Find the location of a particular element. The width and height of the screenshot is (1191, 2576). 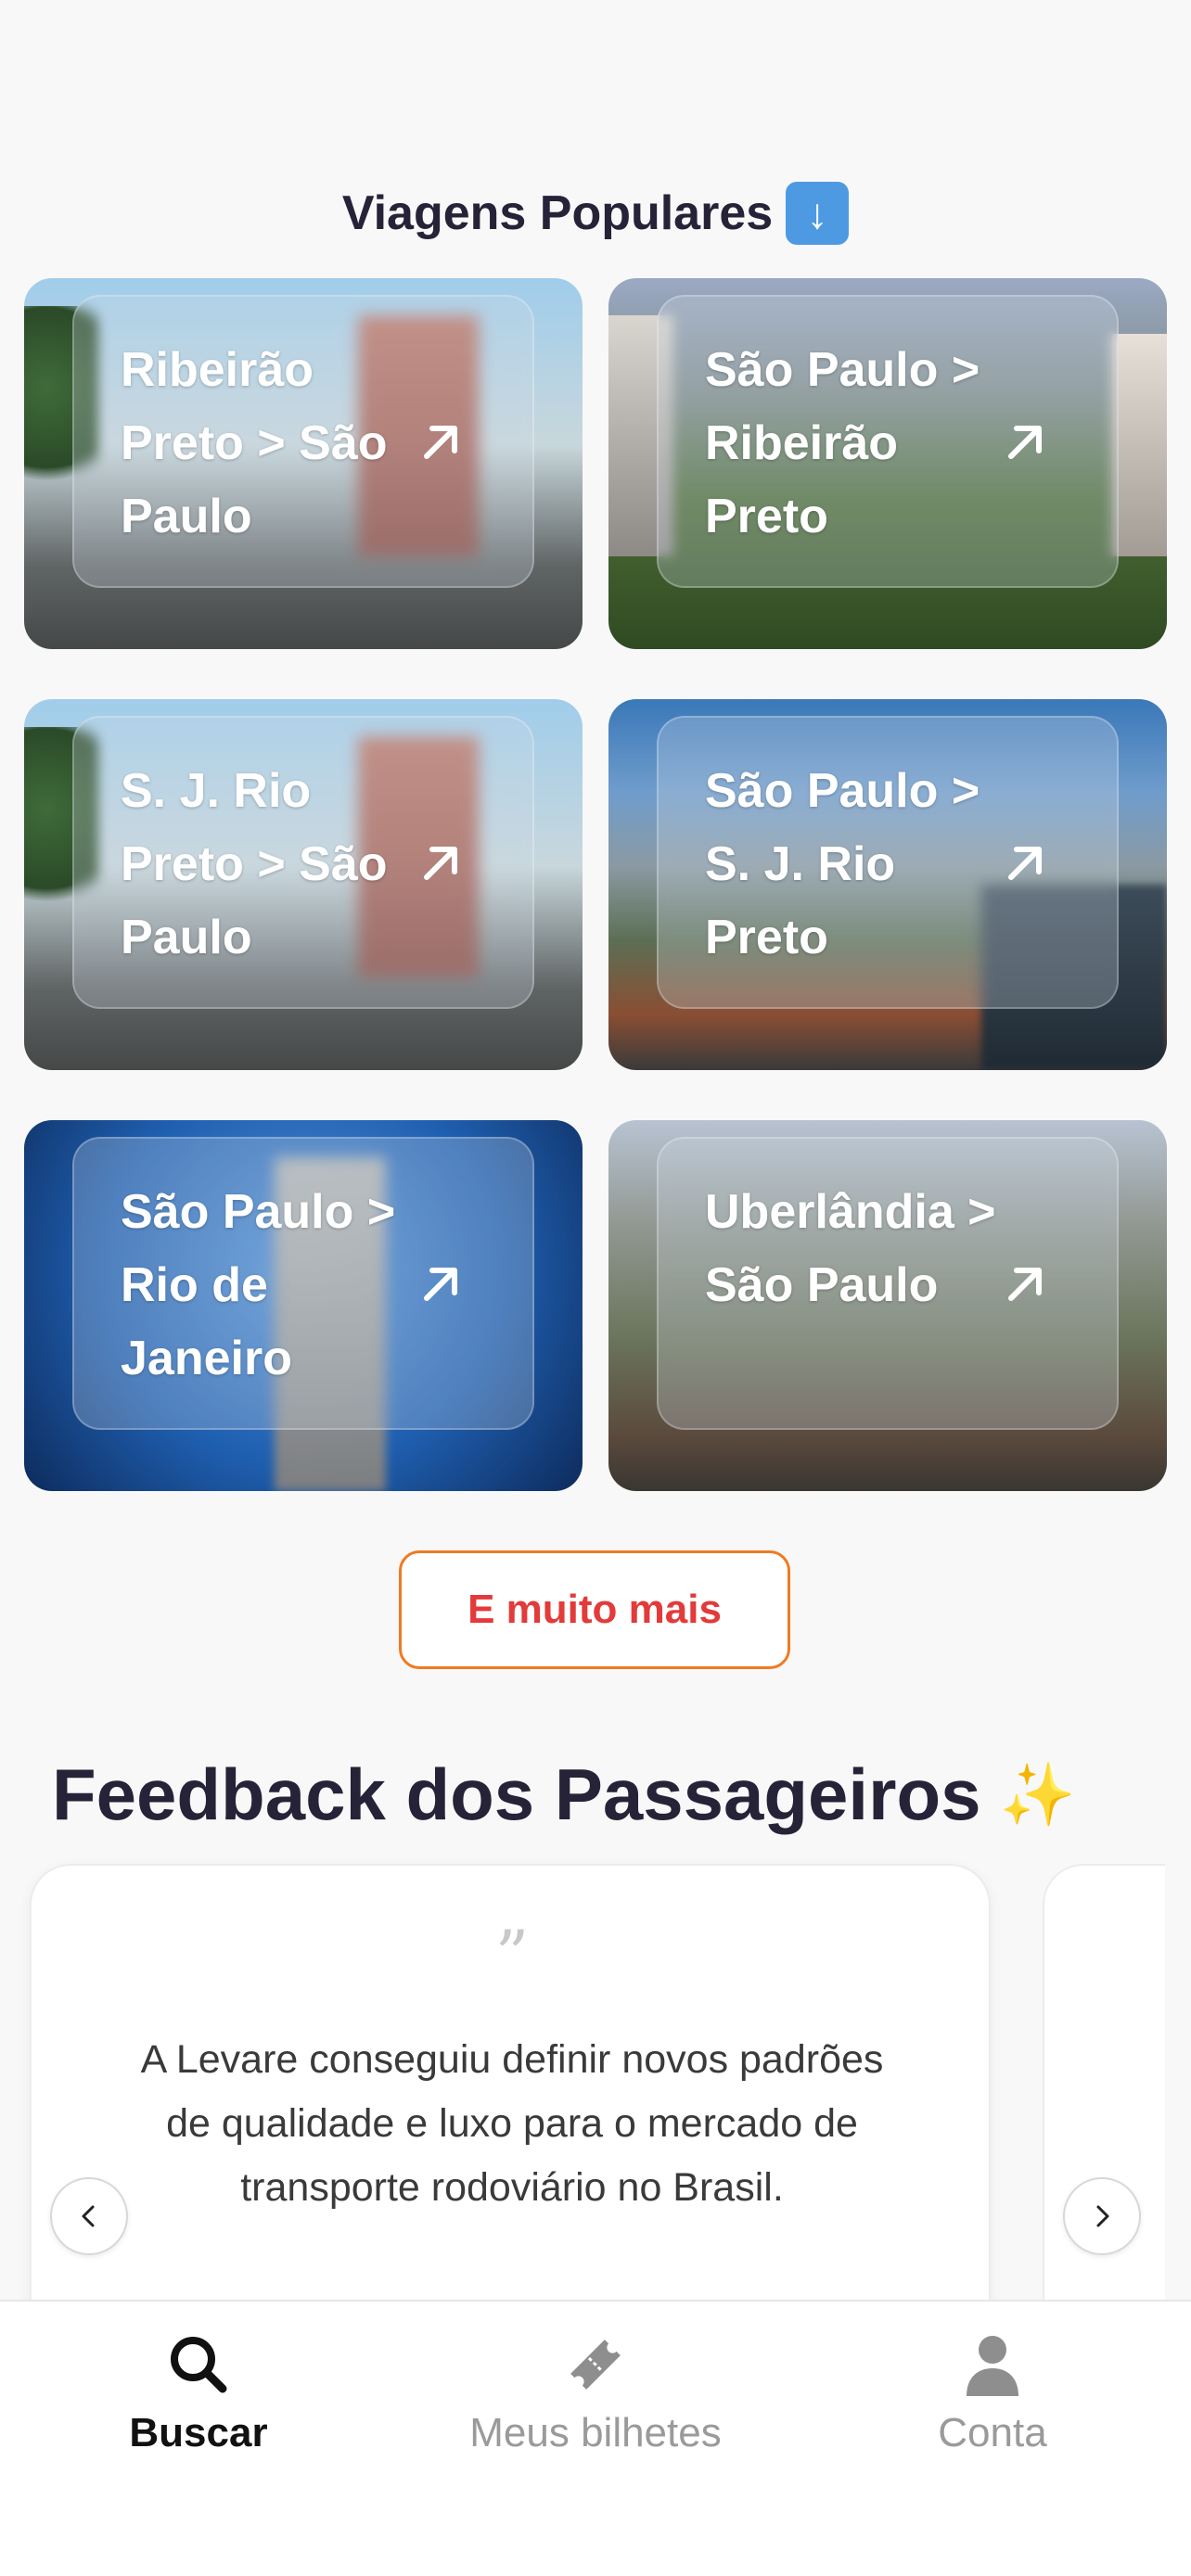

route-card: São Paulo > S. J. Rio Preto is located at coordinates (887, 884).